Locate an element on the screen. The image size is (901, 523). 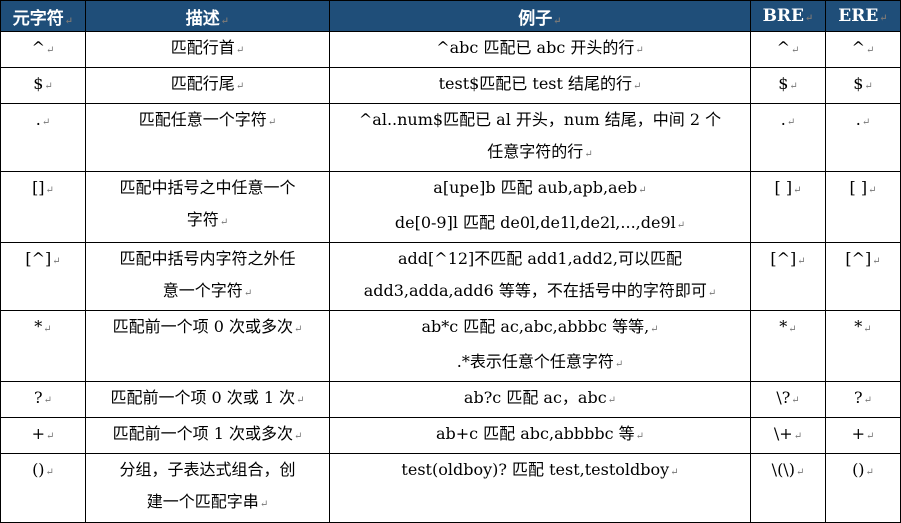
header-metachar: 元字符↵ is located at coordinates (43, 16).